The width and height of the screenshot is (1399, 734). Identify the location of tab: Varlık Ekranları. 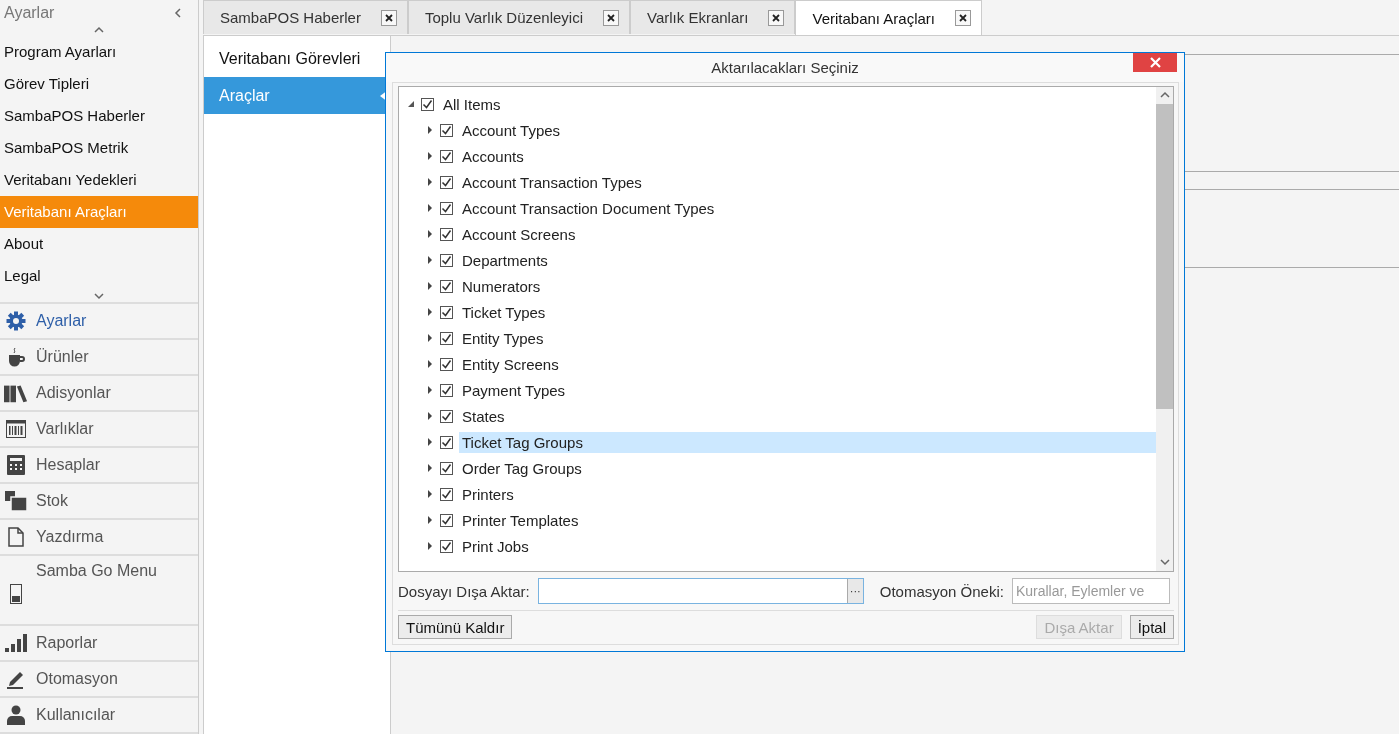
(713, 17).